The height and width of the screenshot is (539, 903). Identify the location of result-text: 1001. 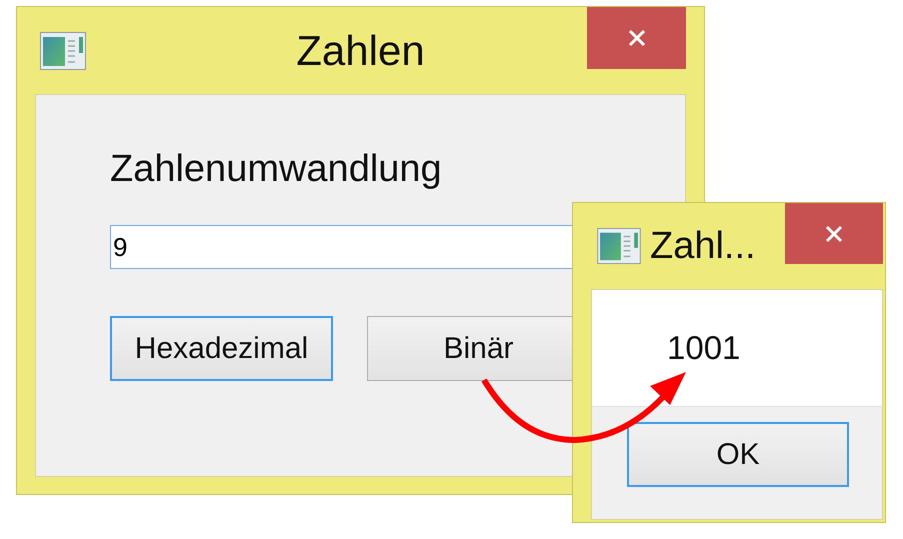
(703, 347).